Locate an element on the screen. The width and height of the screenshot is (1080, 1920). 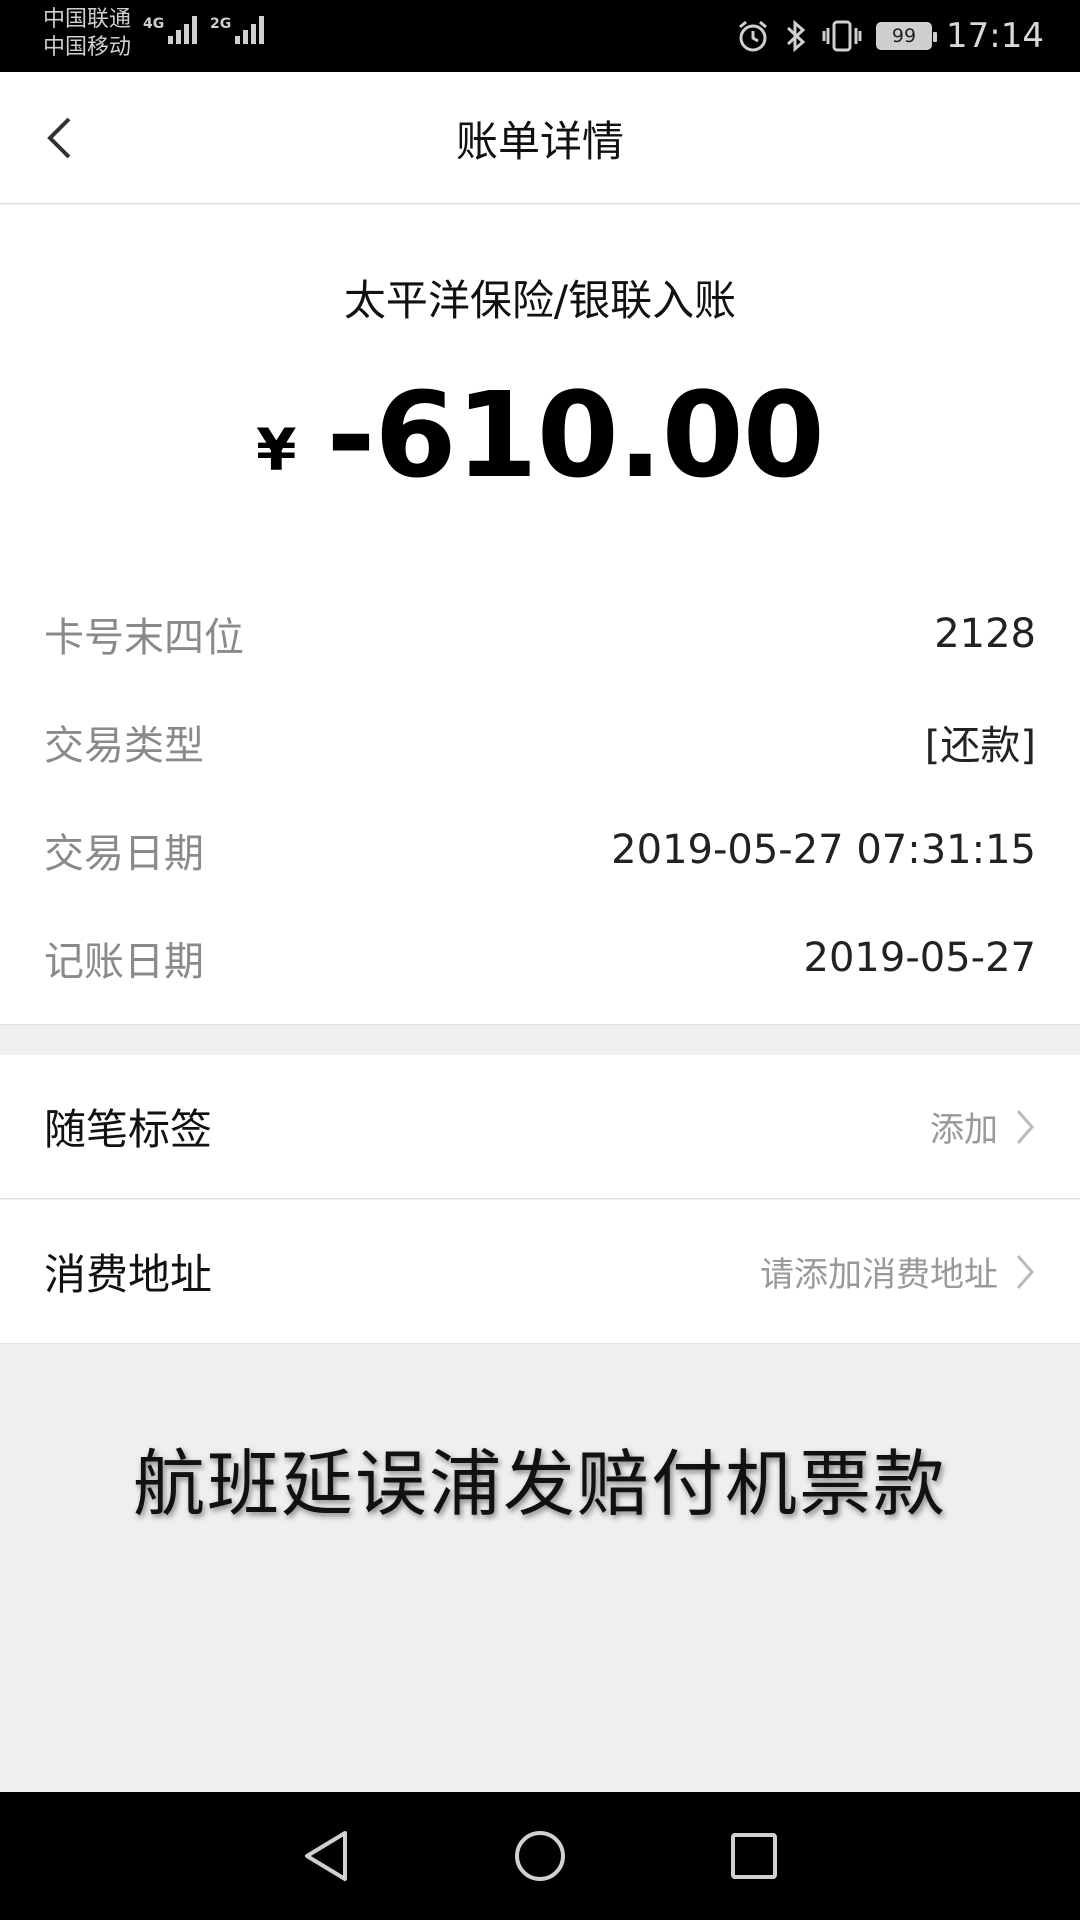
spending-address-row: 消费地址 请添加消费地址 is located at coordinates (540, 1272).